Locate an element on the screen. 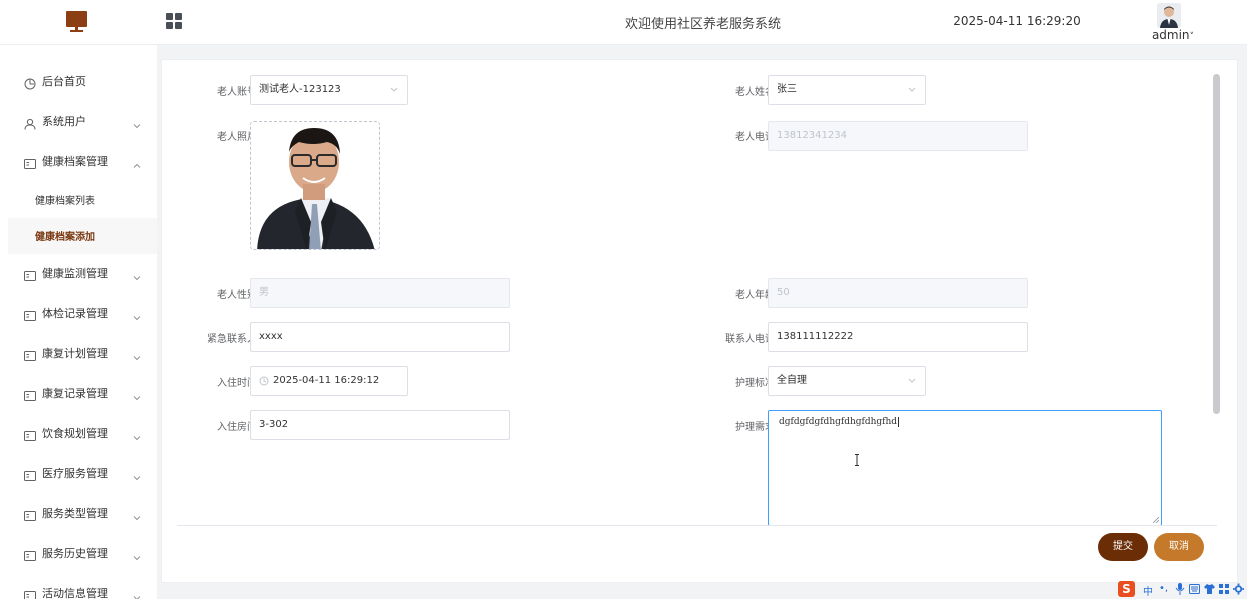 The image size is (1247, 599). age-value: 50 is located at coordinates (783, 292).